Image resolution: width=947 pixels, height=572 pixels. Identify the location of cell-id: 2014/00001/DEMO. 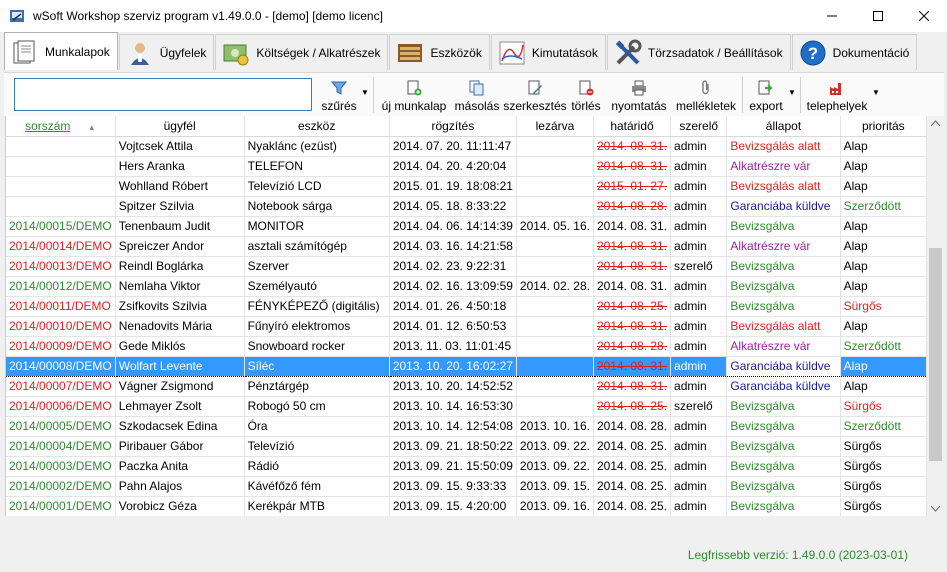
(61, 506).